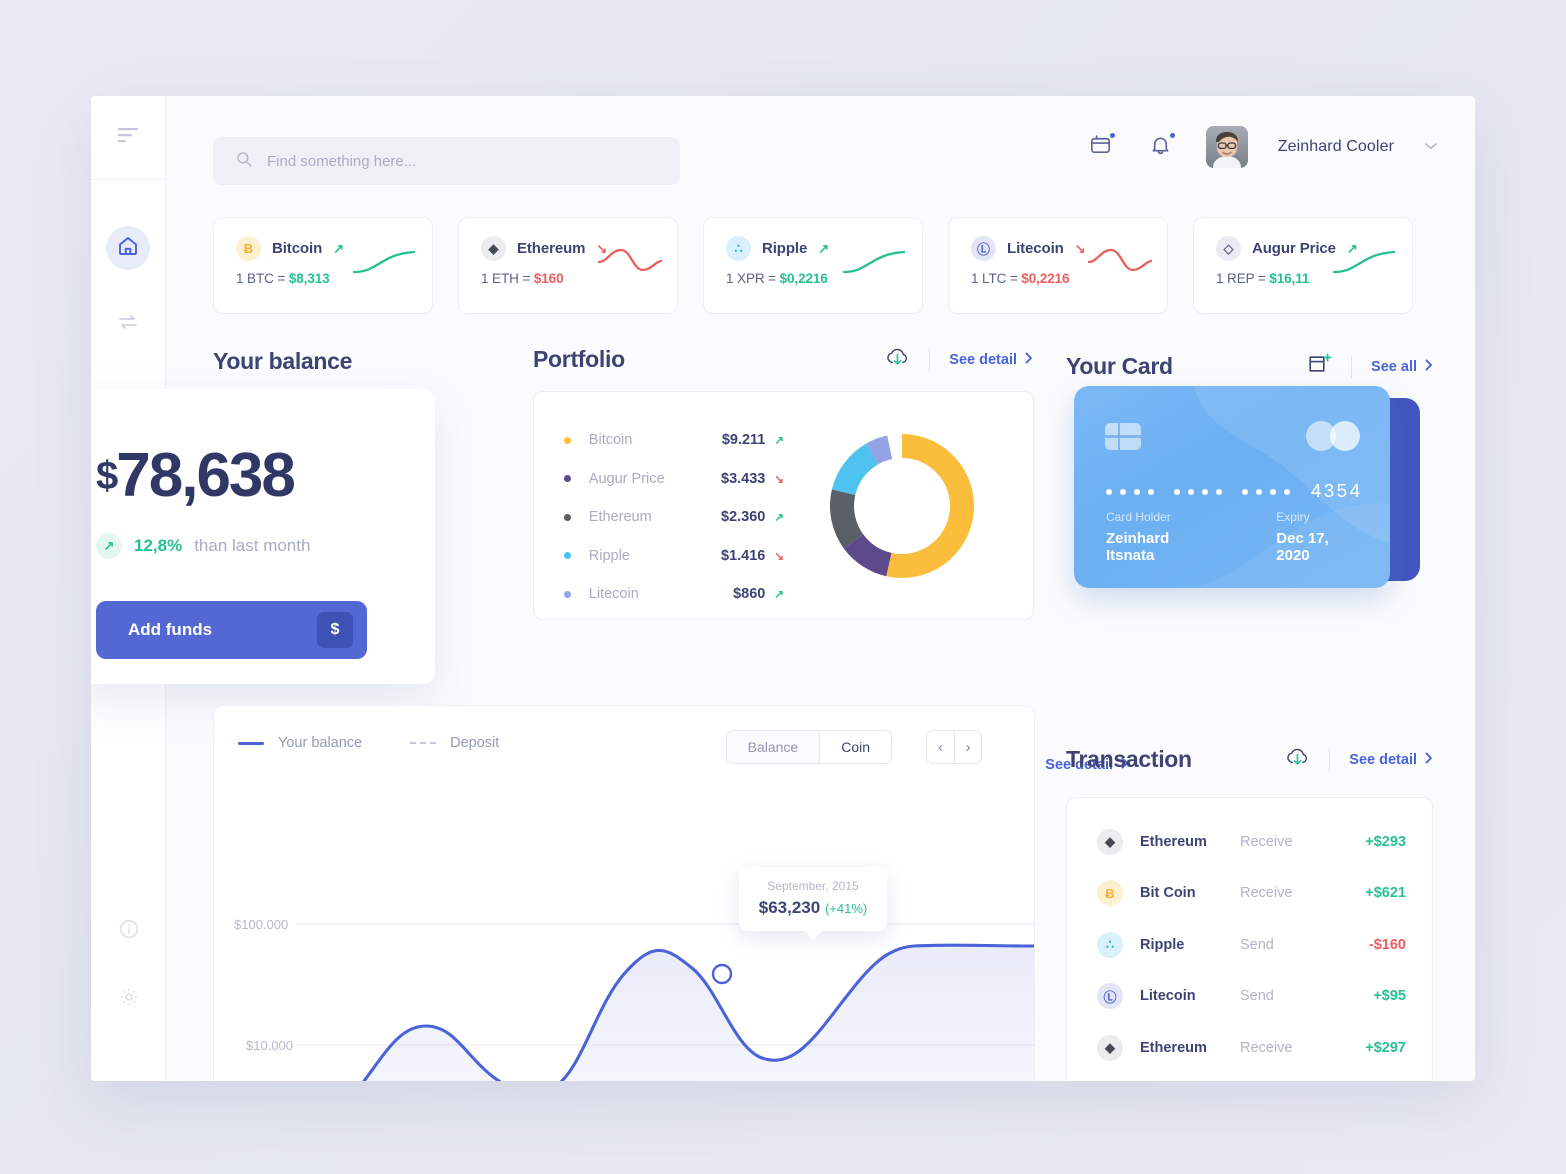 The image size is (1566, 1174). What do you see at coordinates (1138, 547) in the screenshot?
I see `card-holder-value: Zeinhard Itsnata` at bounding box center [1138, 547].